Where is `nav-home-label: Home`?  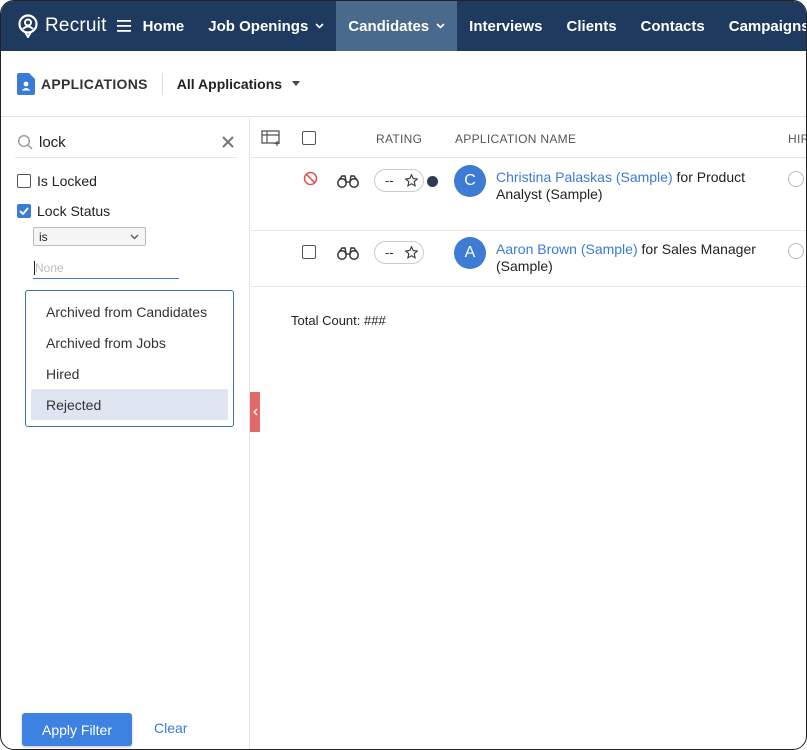
nav-home-label: Home is located at coordinates (163, 26).